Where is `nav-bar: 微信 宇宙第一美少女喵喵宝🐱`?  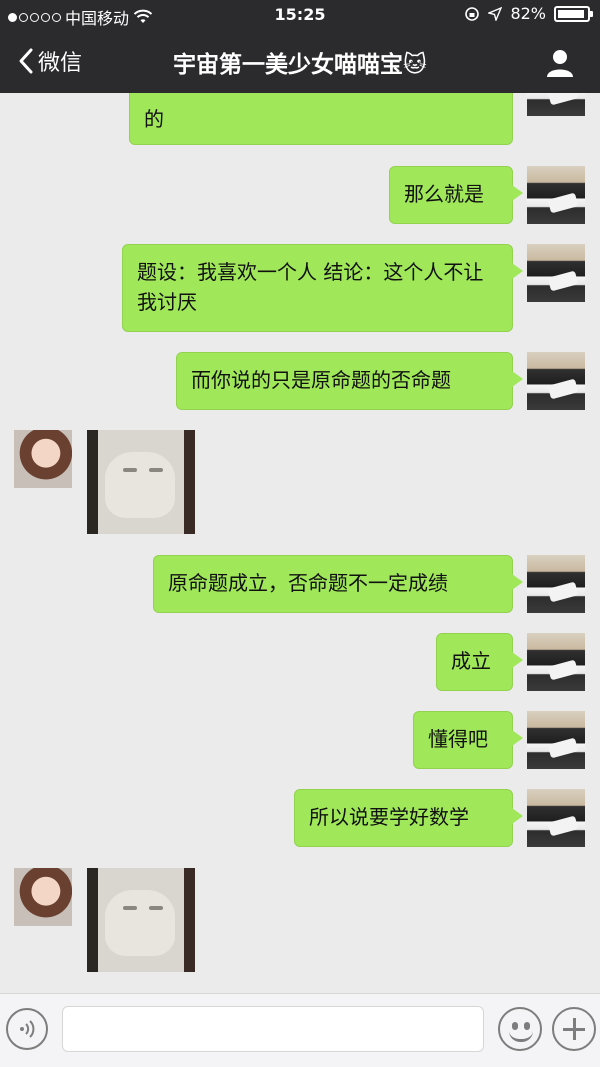 nav-bar: 微信 宇宙第一美少女喵喵宝🐱 is located at coordinates (300, 62).